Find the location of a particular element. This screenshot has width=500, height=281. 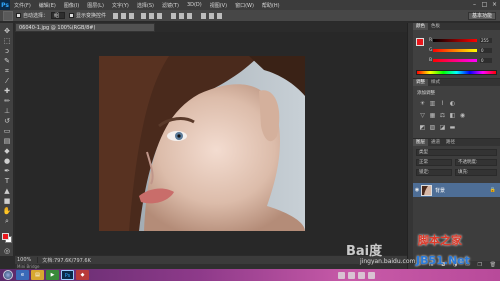

minimize-button: – is located at coordinates (474, 4).